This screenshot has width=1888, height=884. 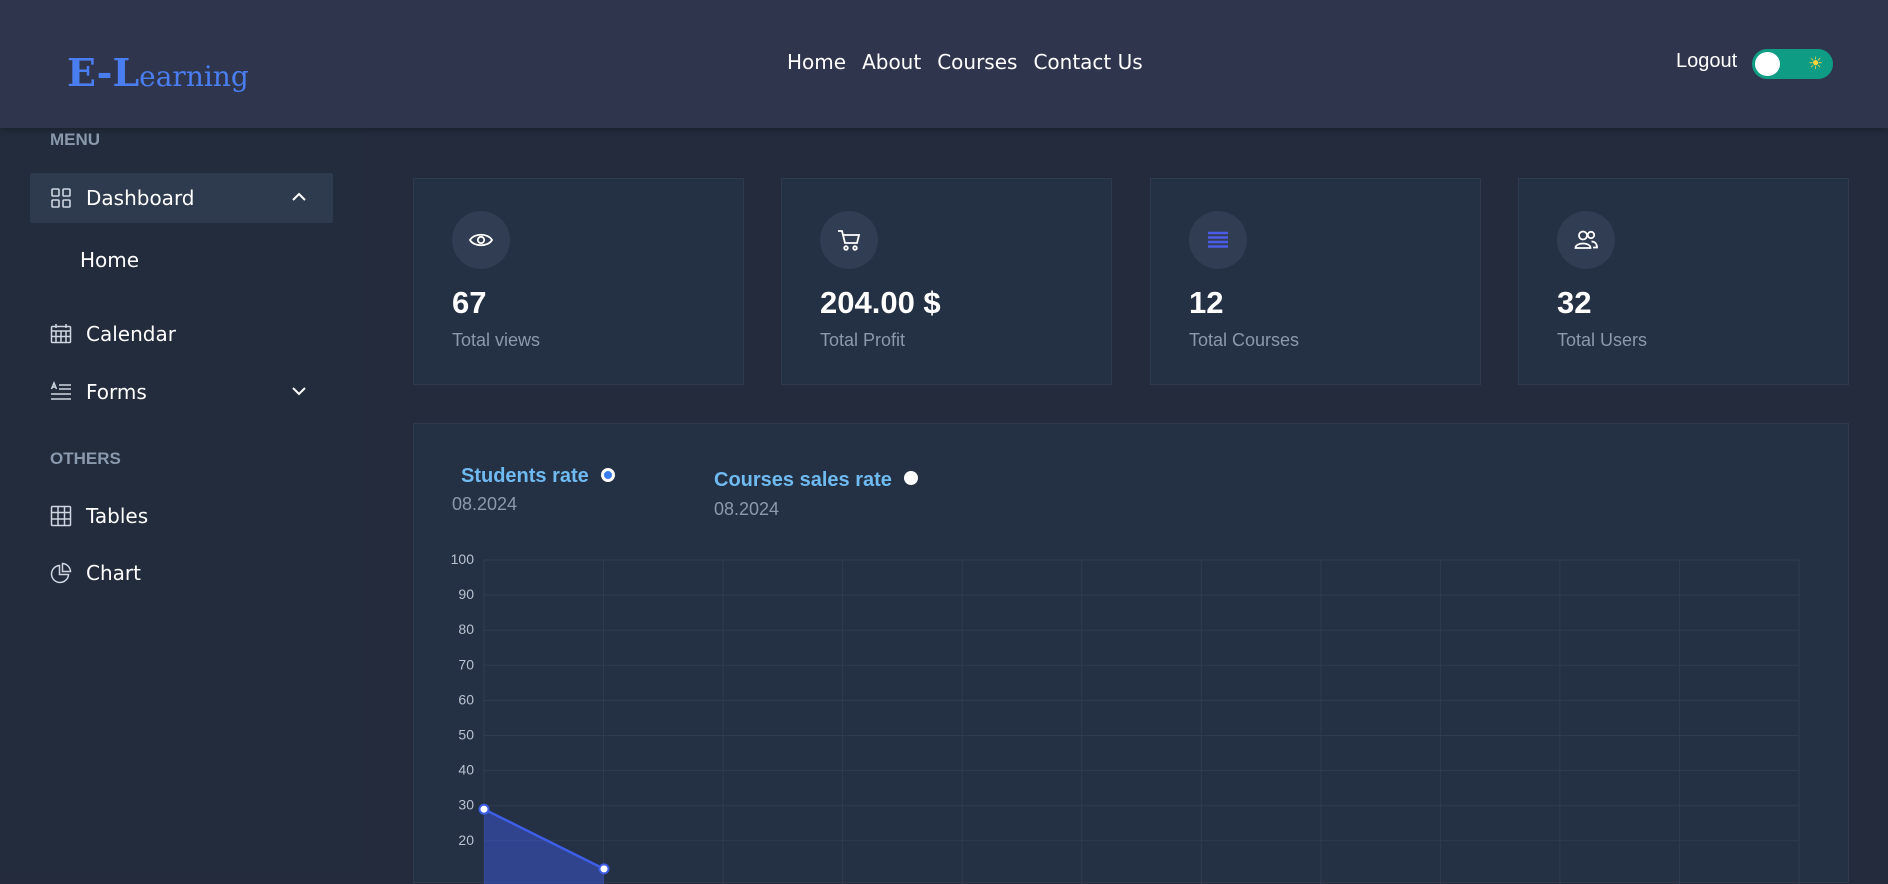 What do you see at coordinates (891, 62) in the screenshot?
I see `nav-about: About` at bounding box center [891, 62].